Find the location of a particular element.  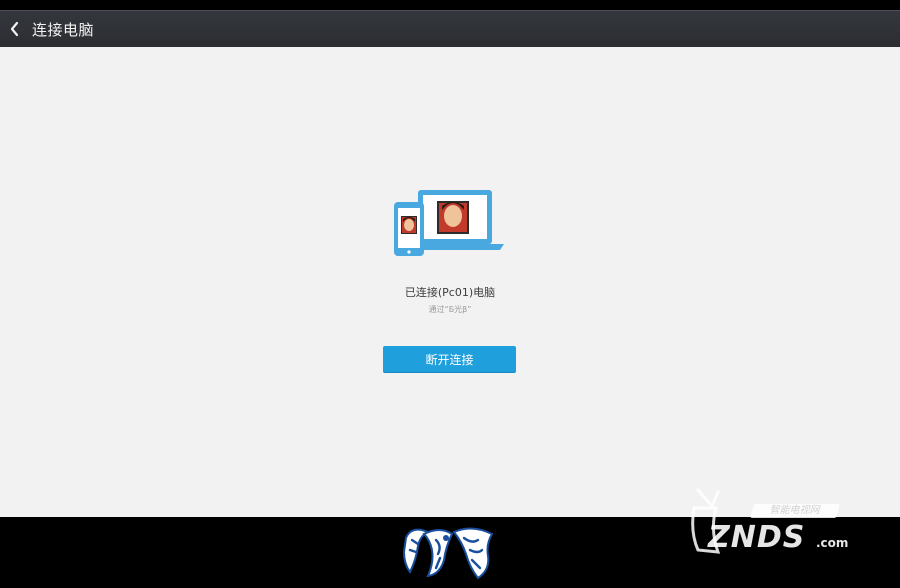

phone-laptop-connected-icon is located at coordinates (449, 223).